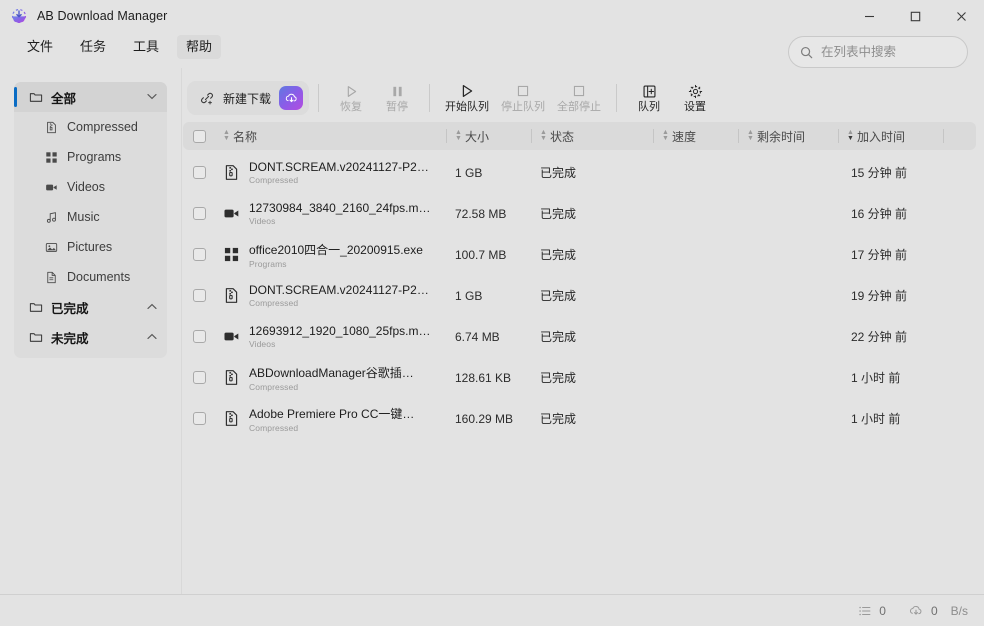  I want to click on new-download-button: 新建下载, so click(248, 98).